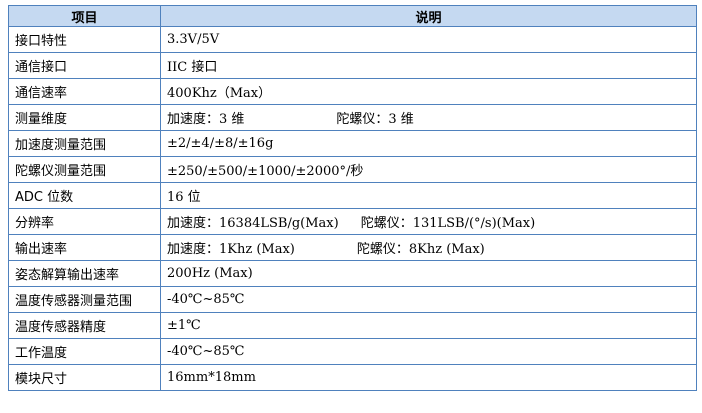  Describe the element at coordinates (428, 117) in the screenshot. I see `row-value: 加速度：3 维 陀螺仪：3 维` at that location.